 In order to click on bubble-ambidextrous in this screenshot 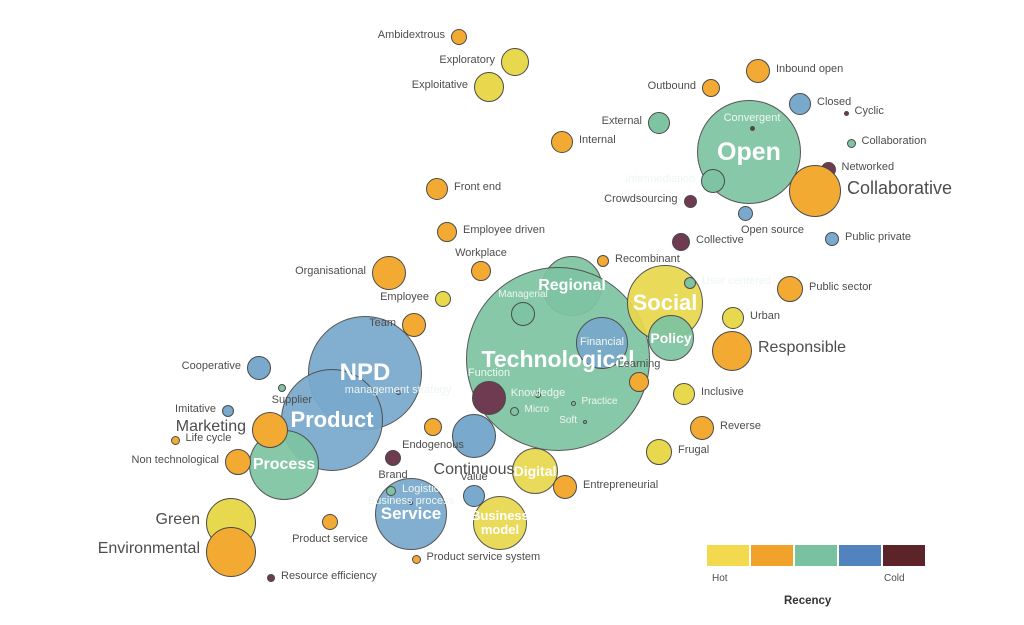, I will do `click(459, 37)`.